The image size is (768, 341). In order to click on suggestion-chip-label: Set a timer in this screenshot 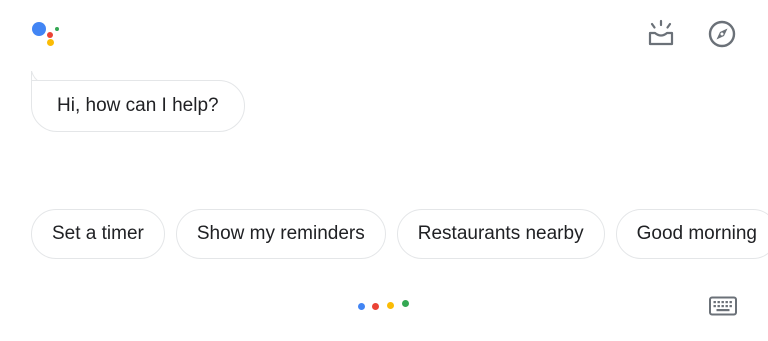, I will do `click(98, 233)`.